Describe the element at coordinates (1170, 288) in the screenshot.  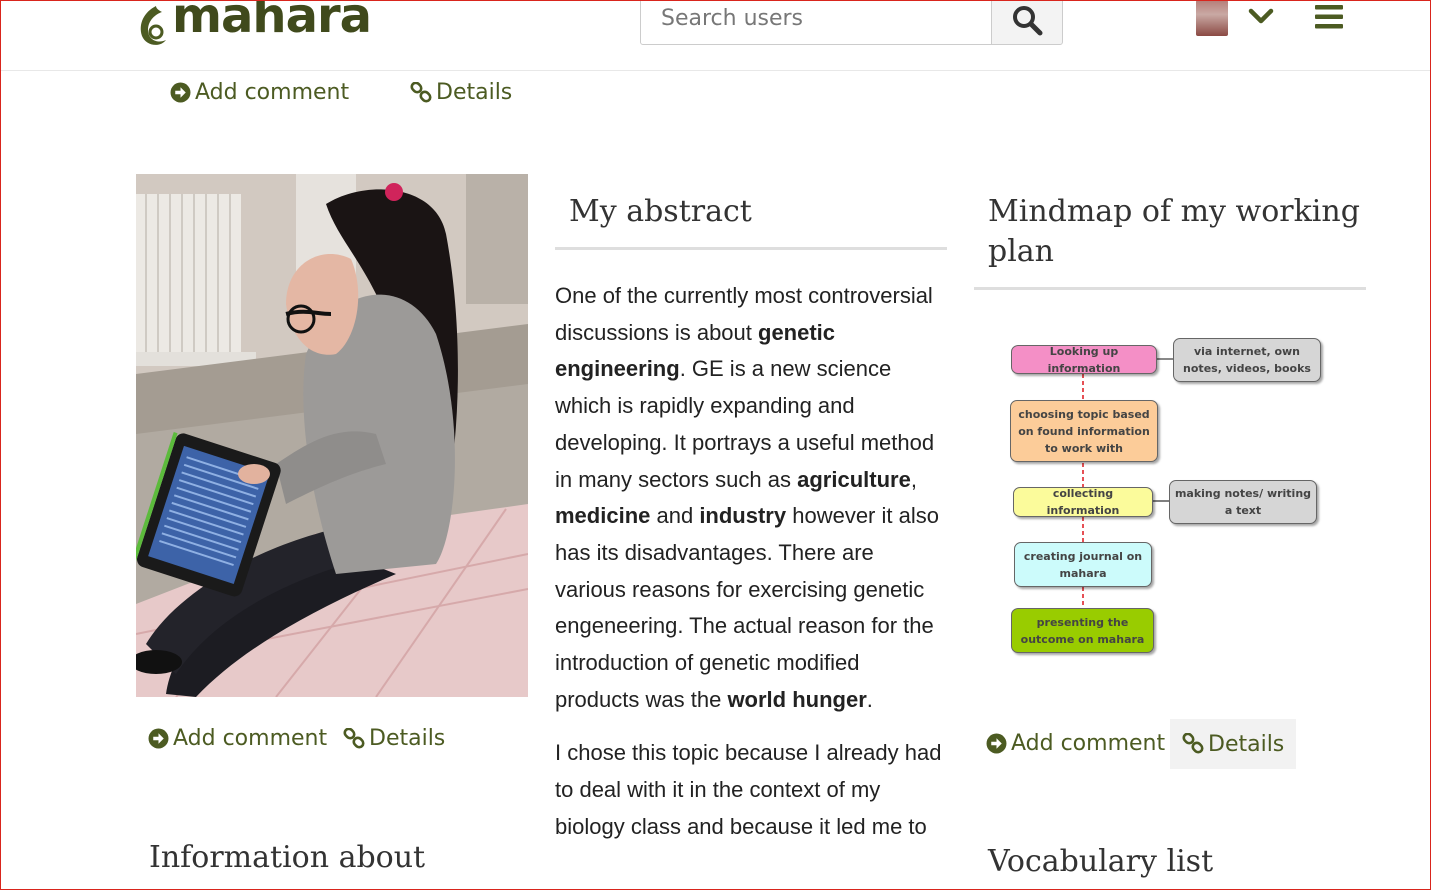
I see `mindmap-title-divider` at that location.